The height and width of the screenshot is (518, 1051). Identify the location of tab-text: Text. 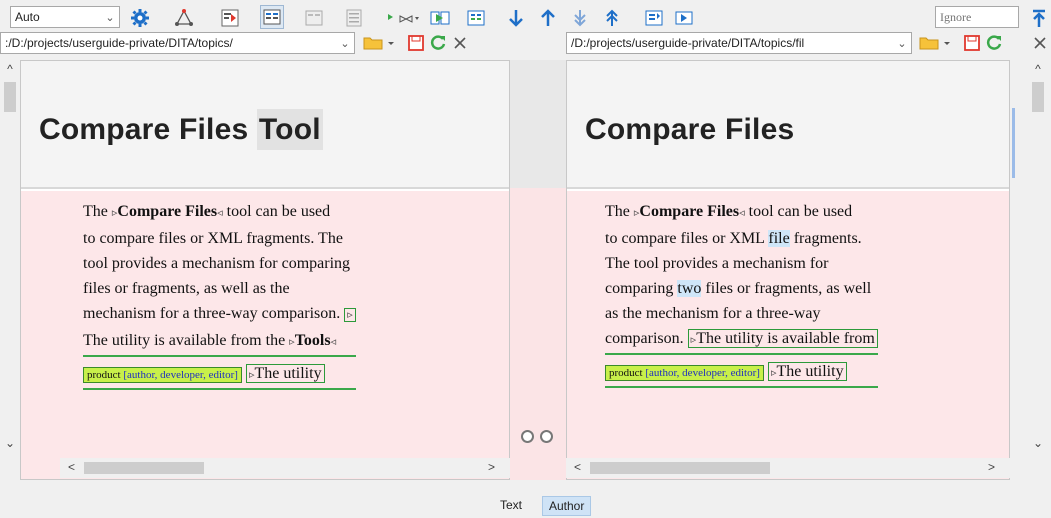
(511, 506).